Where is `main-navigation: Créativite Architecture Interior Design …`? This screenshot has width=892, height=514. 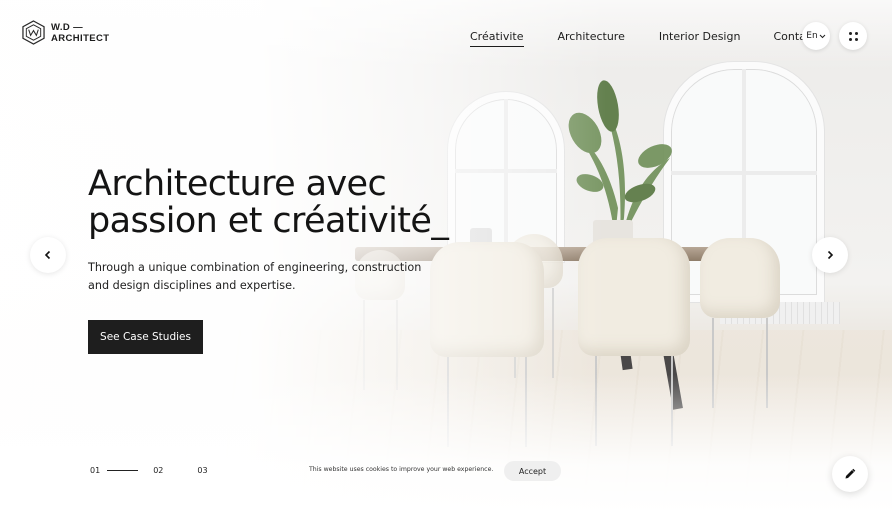 main-navigation: Créativite Architecture Interior Design … is located at coordinates (643, 38).